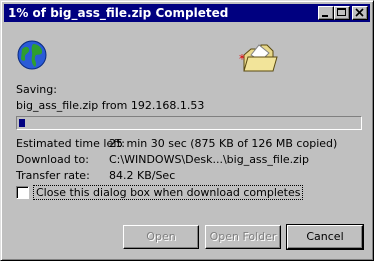 This screenshot has height=261, width=374. Describe the element at coordinates (161, 237) in the screenshot. I see `open-button: Open` at that location.